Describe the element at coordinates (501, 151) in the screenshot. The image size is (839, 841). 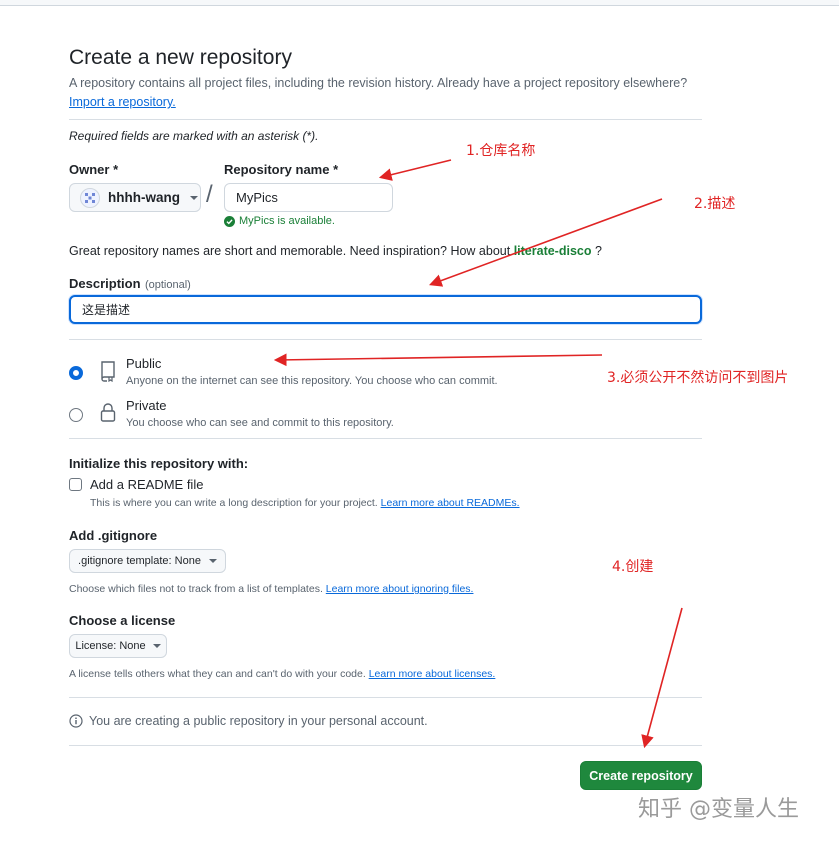
I see `annotation-repo-name: 1.仓库名称` at that location.